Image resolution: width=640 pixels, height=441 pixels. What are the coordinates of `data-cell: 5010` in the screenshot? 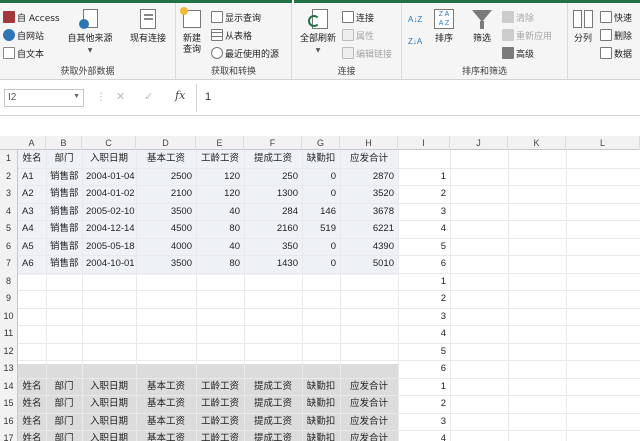 It's located at (369, 264).